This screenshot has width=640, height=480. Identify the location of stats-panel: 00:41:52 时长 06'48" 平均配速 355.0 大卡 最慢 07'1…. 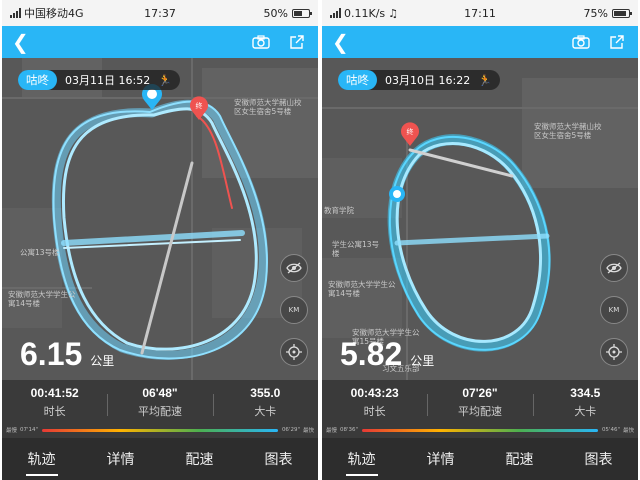
(160, 409).